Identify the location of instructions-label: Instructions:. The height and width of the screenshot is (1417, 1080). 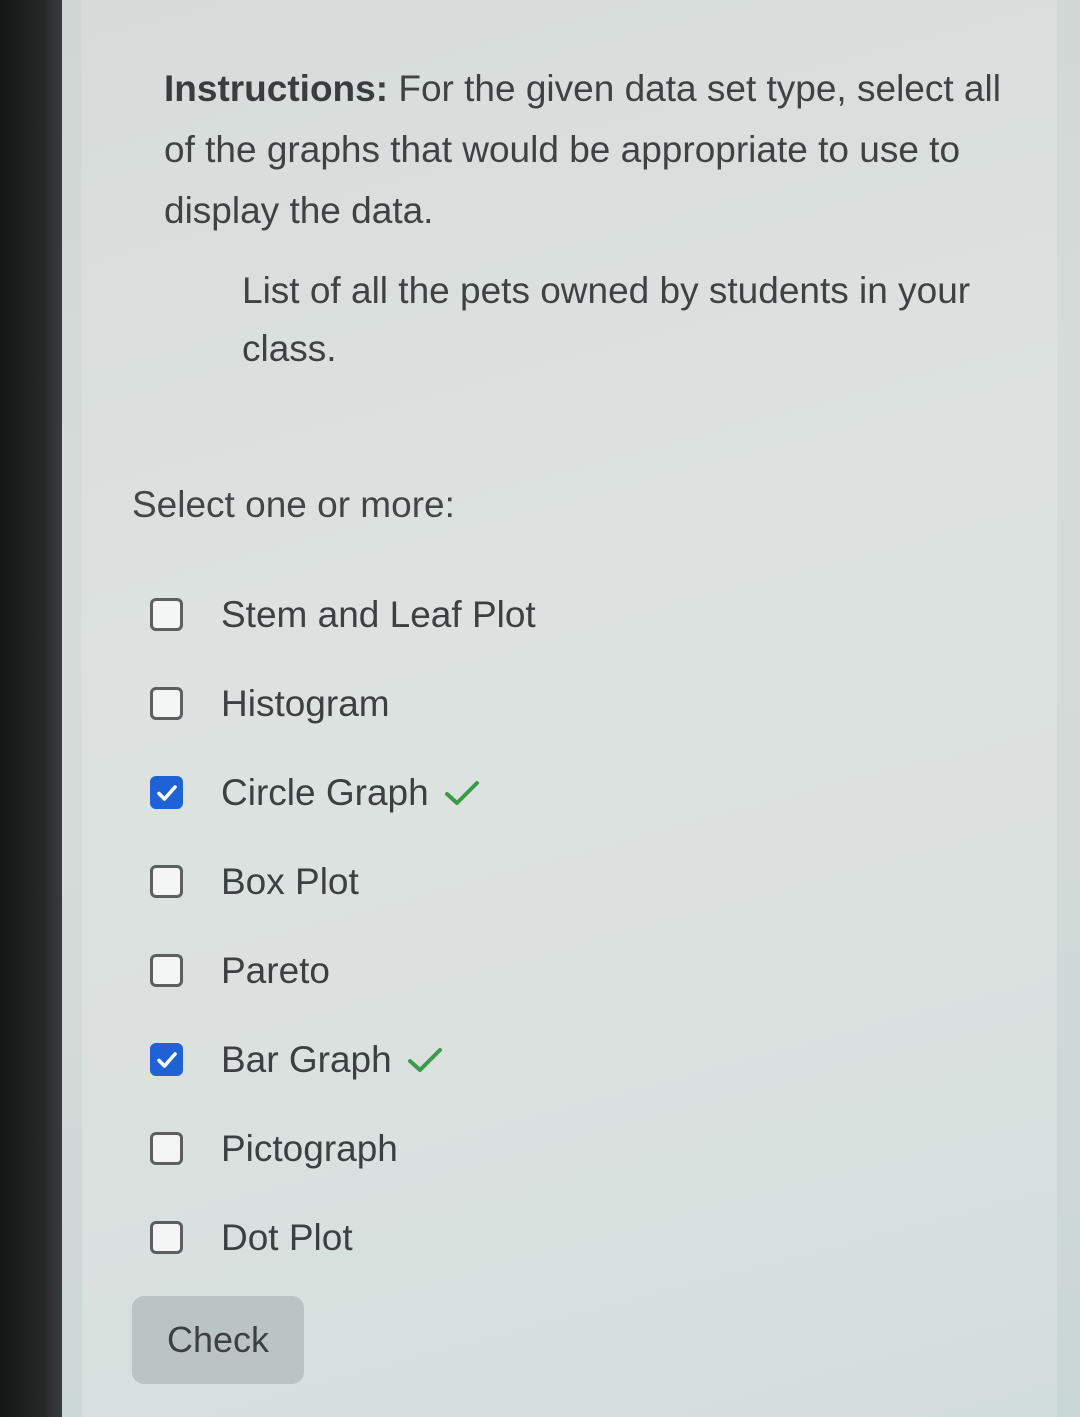
(276, 88).